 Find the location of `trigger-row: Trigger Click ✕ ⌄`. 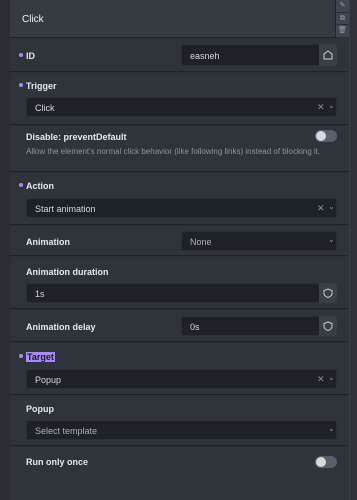

trigger-row: Trigger Click ✕ ⌄ is located at coordinates (179, 99).